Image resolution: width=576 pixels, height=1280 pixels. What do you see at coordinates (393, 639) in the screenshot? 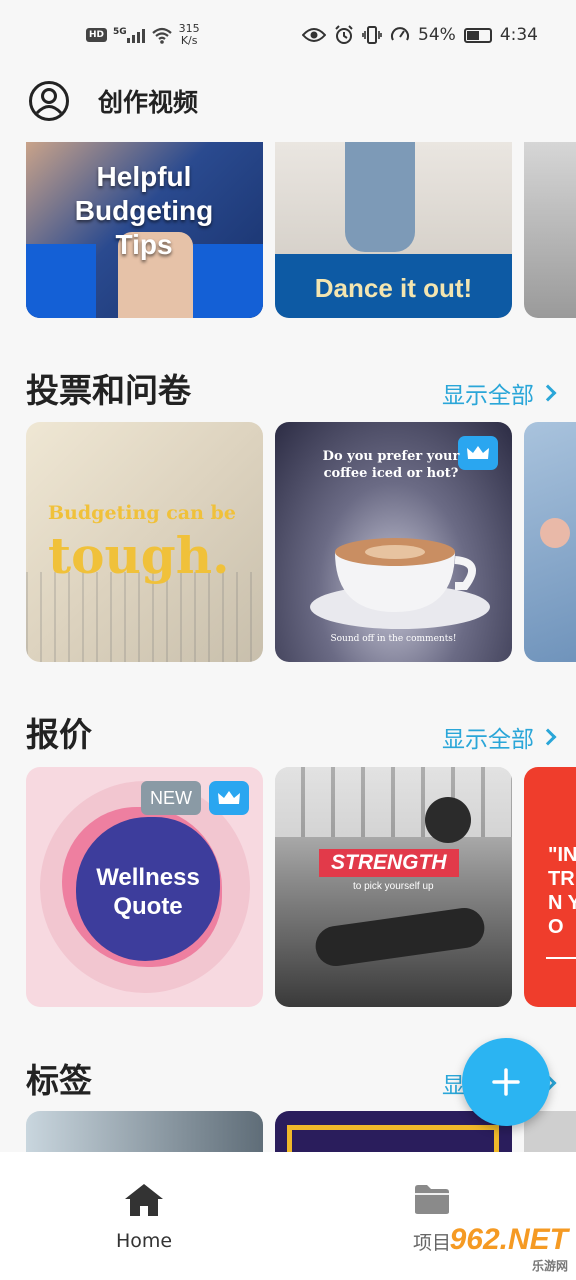
I see `poll-footer: Sound off in the comments!` at bounding box center [393, 639].